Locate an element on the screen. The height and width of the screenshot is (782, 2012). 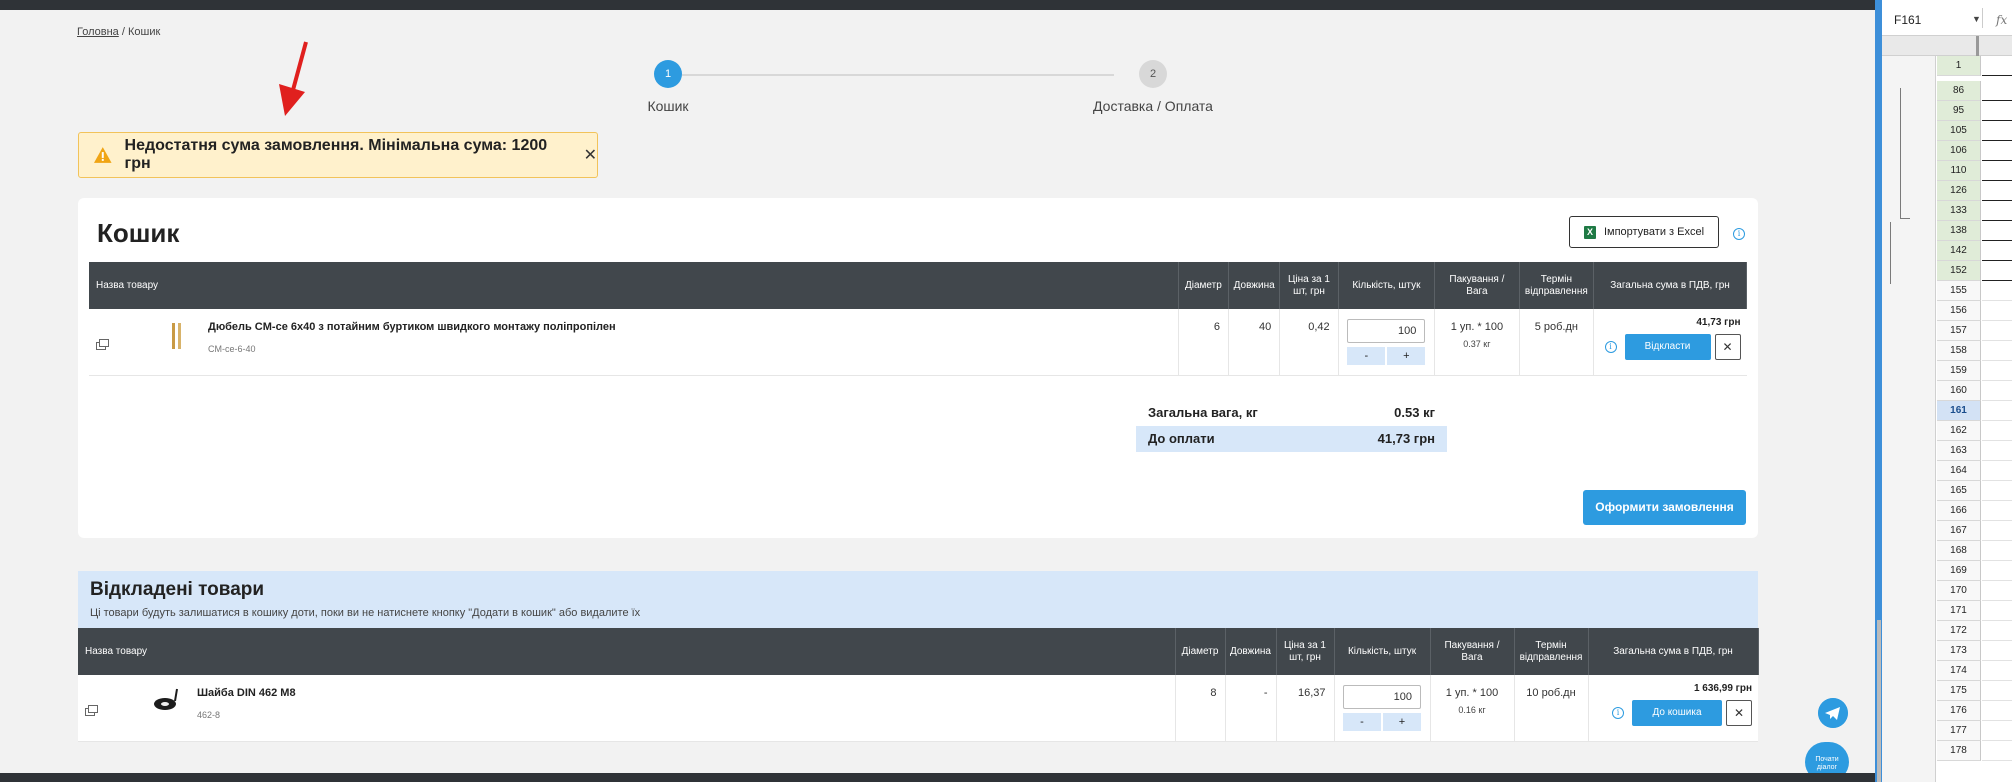
import-excel-button: X Імпортувати з Excel is located at coordinates (1644, 232).